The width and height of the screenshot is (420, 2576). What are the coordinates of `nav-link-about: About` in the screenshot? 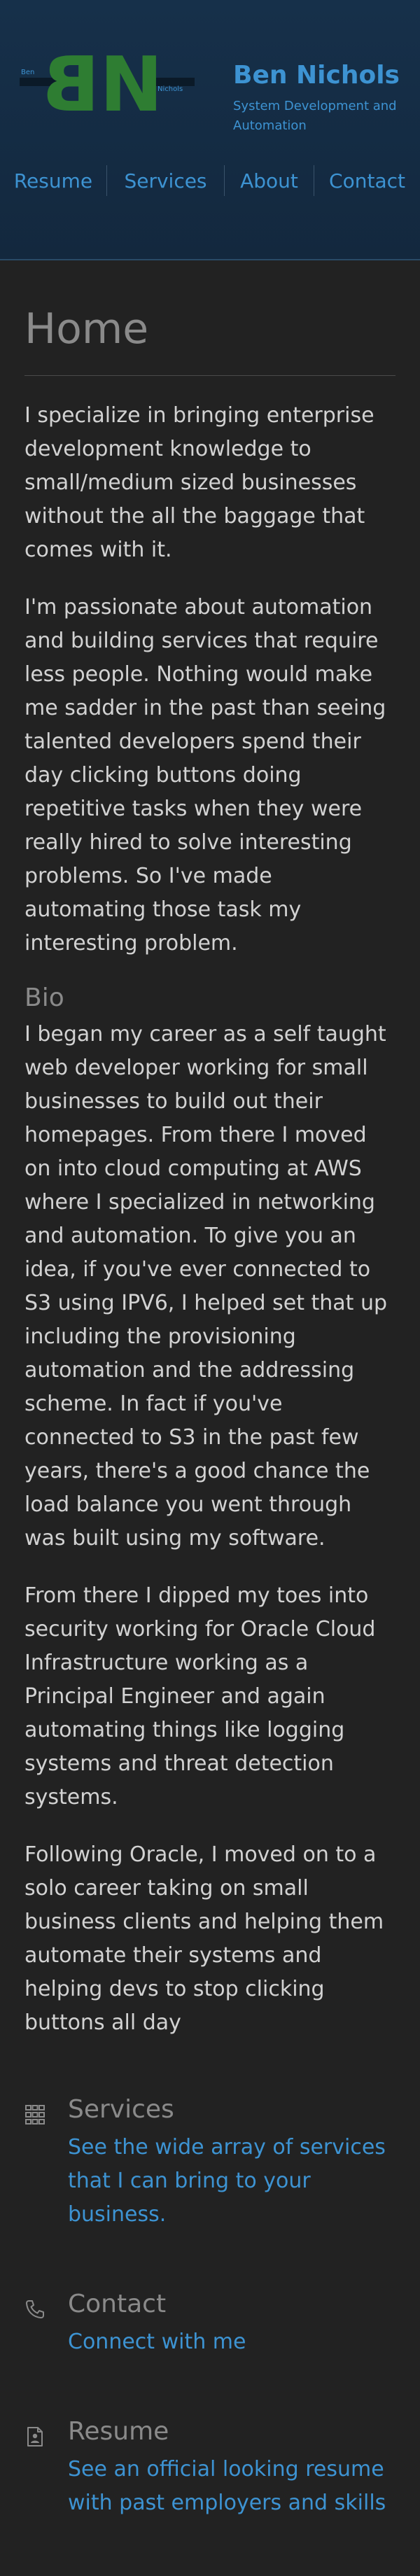 It's located at (269, 180).